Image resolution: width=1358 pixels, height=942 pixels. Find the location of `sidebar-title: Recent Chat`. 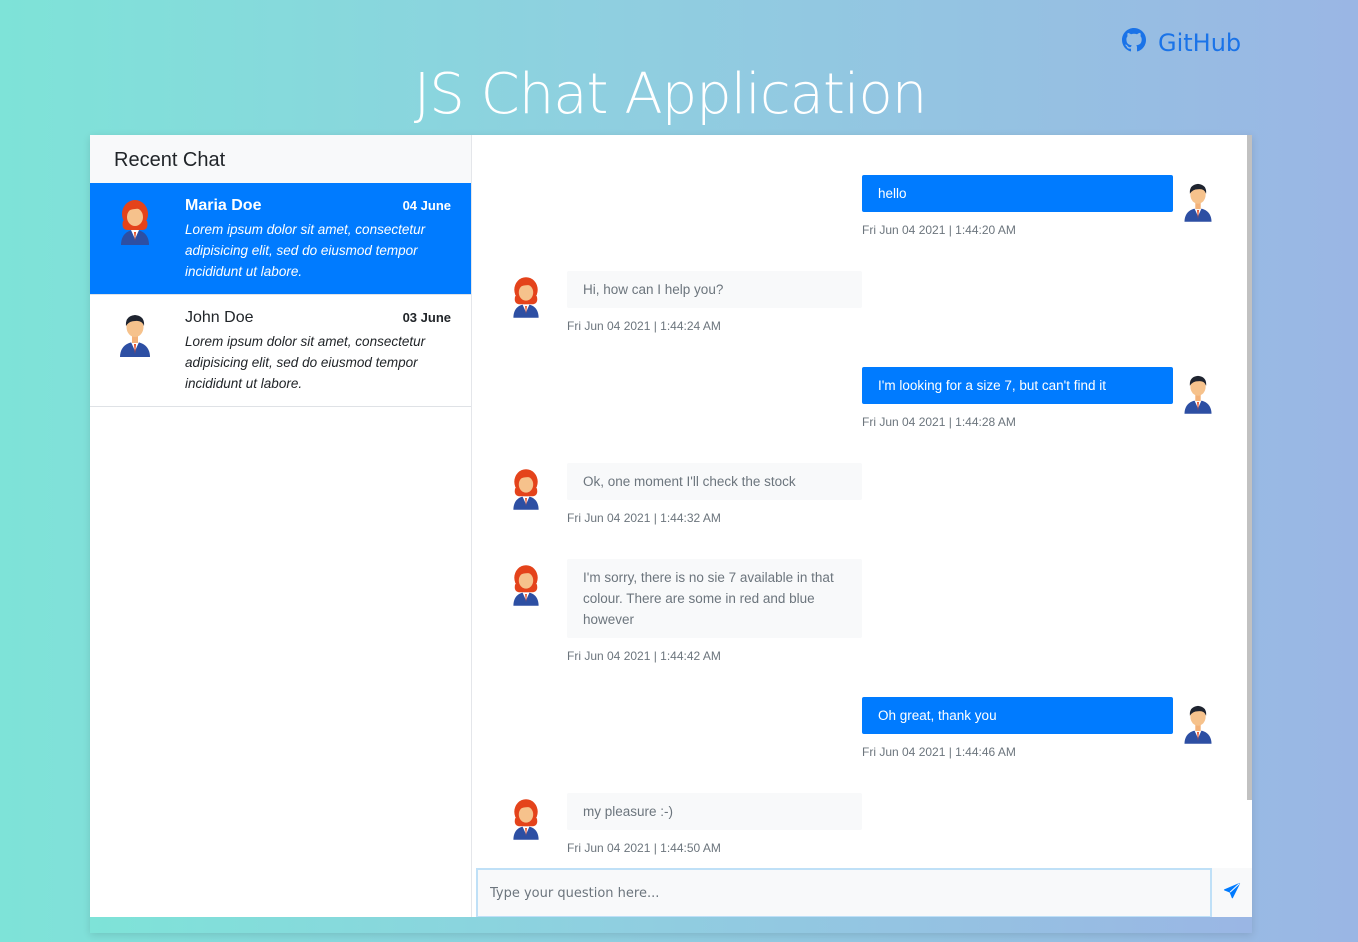

sidebar-title: Recent Chat is located at coordinates (280, 159).